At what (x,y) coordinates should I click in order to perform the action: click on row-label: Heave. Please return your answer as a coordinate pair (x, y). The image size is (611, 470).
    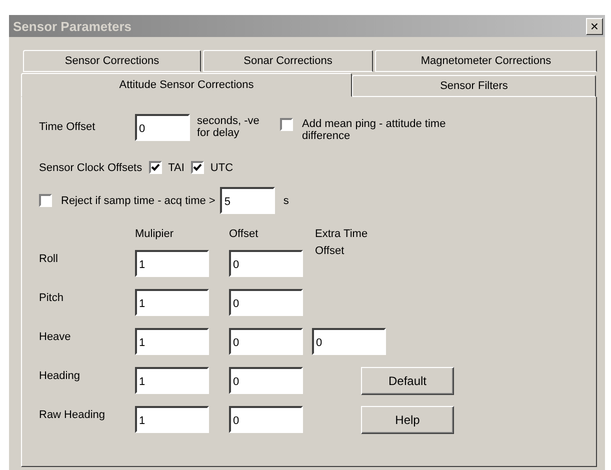
    Looking at the image, I should click on (55, 336).